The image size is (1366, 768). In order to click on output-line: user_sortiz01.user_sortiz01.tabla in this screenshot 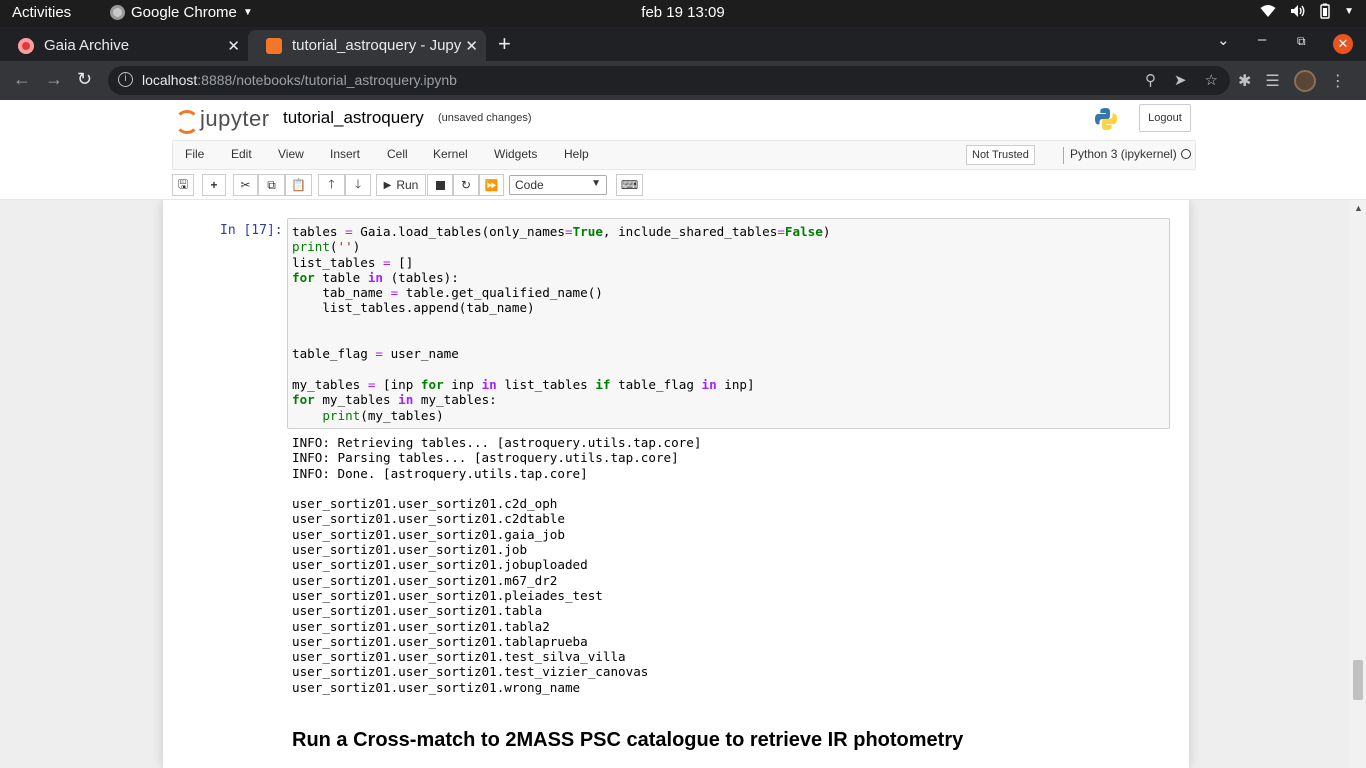, I will do `click(417, 611)`.